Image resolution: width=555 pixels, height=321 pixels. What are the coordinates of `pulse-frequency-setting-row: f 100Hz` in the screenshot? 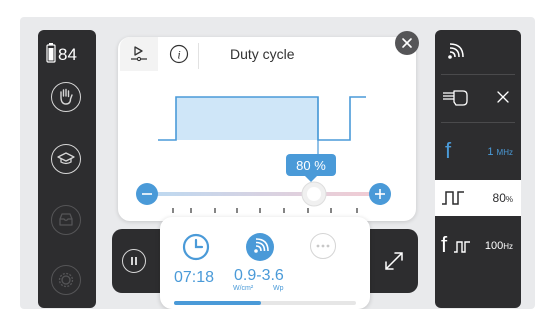 It's located at (478, 246).